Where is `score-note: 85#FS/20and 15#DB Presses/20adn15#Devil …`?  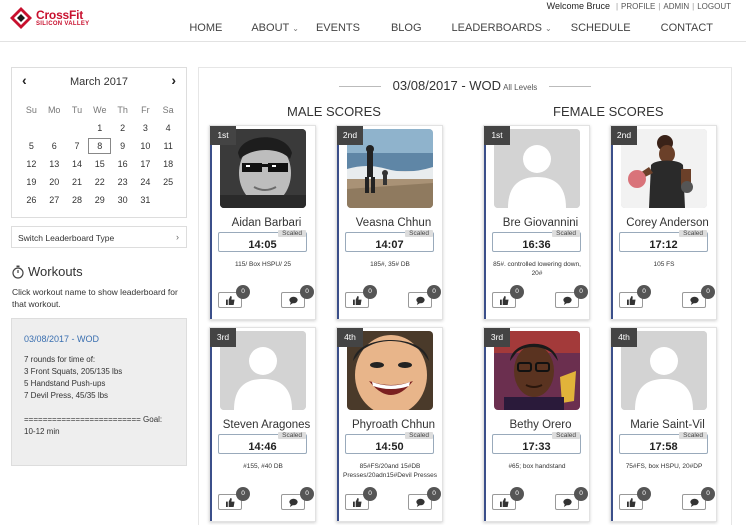 score-note: 85#FS/20and 15#DB Presses/20adn15#Devil … is located at coordinates (390, 471).